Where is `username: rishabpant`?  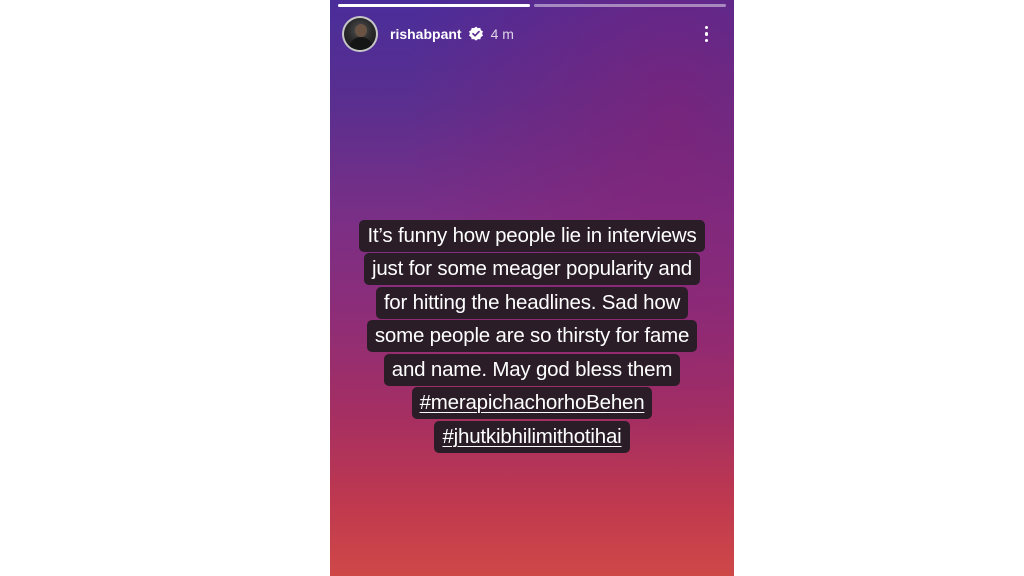
username: rishabpant is located at coordinates (426, 34).